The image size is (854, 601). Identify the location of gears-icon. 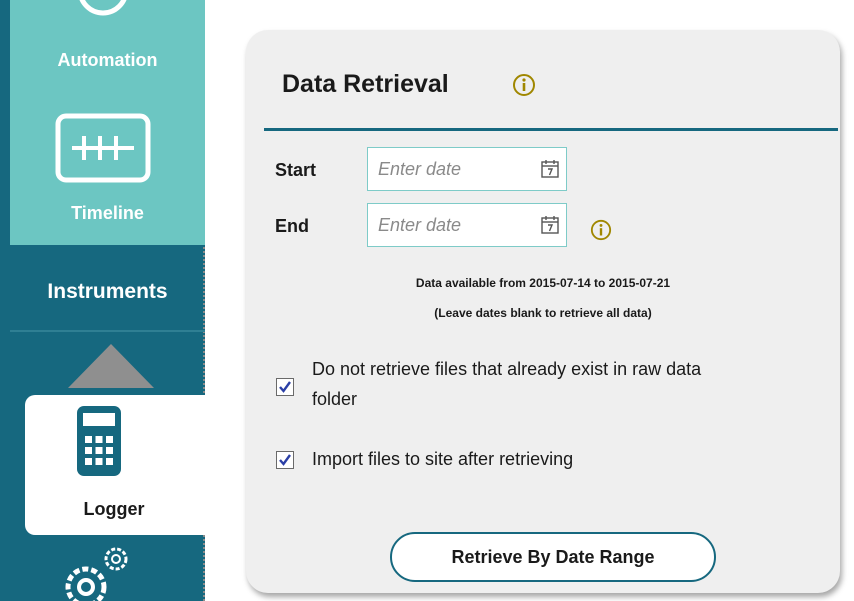
(100, 573).